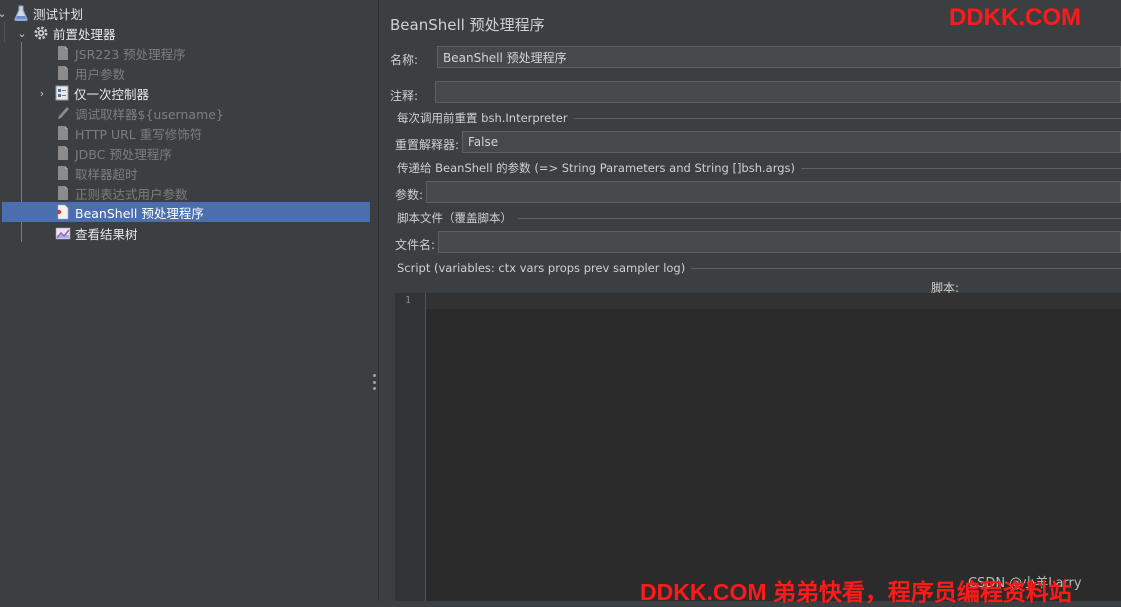  I want to click on tree-item-jsr223-preprocessor: JSR223 预处理程序, so click(185, 53).